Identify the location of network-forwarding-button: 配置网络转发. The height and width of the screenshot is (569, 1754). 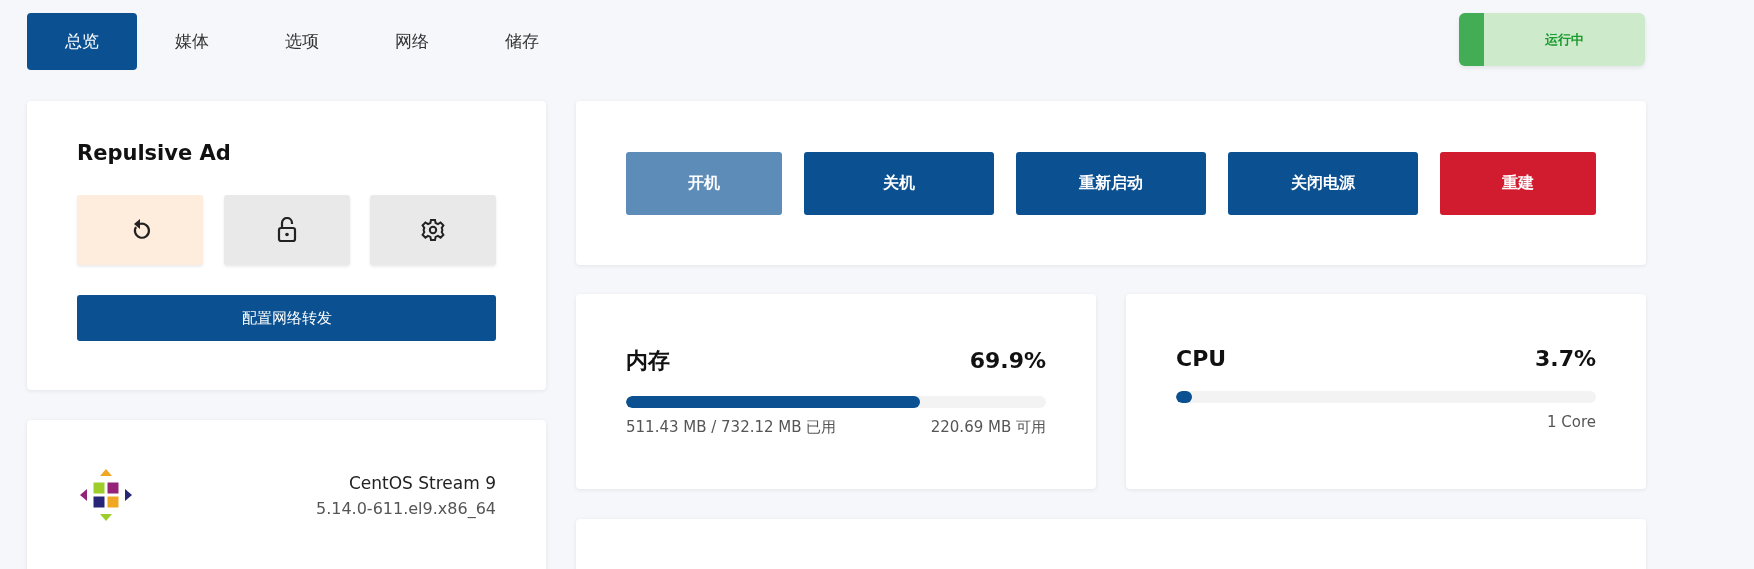
(286, 318).